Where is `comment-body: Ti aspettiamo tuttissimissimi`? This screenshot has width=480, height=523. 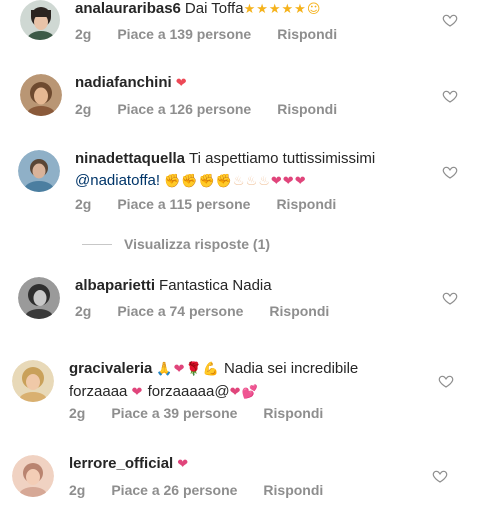 comment-body: Ti aspettiamo tuttissimissimi is located at coordinates (282, 158).